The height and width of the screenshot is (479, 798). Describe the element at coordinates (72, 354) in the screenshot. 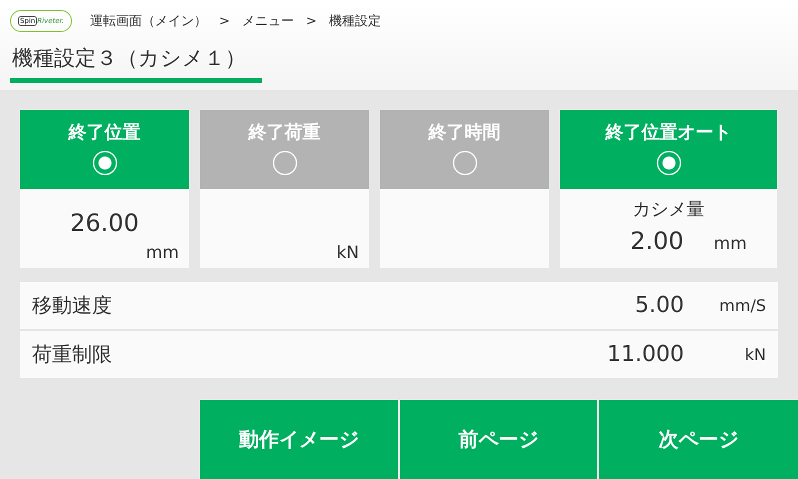

I see `setting-label: 荷重制限` at that location.